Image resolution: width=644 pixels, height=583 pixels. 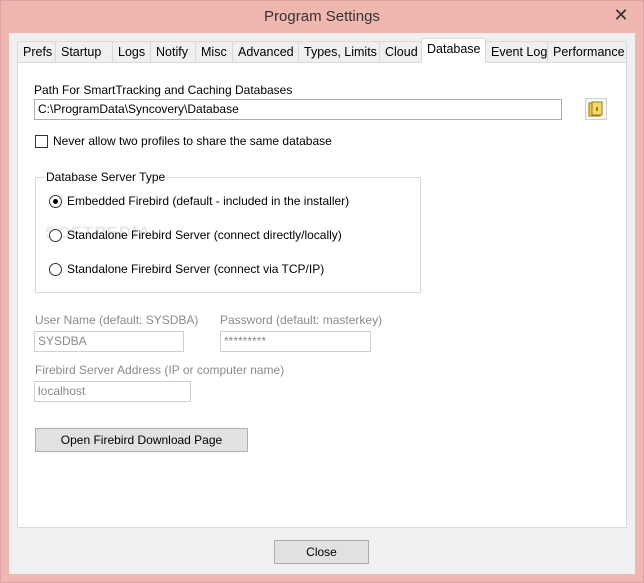 I want to click on server-address-input: localhost, so click(x=112, y=391).